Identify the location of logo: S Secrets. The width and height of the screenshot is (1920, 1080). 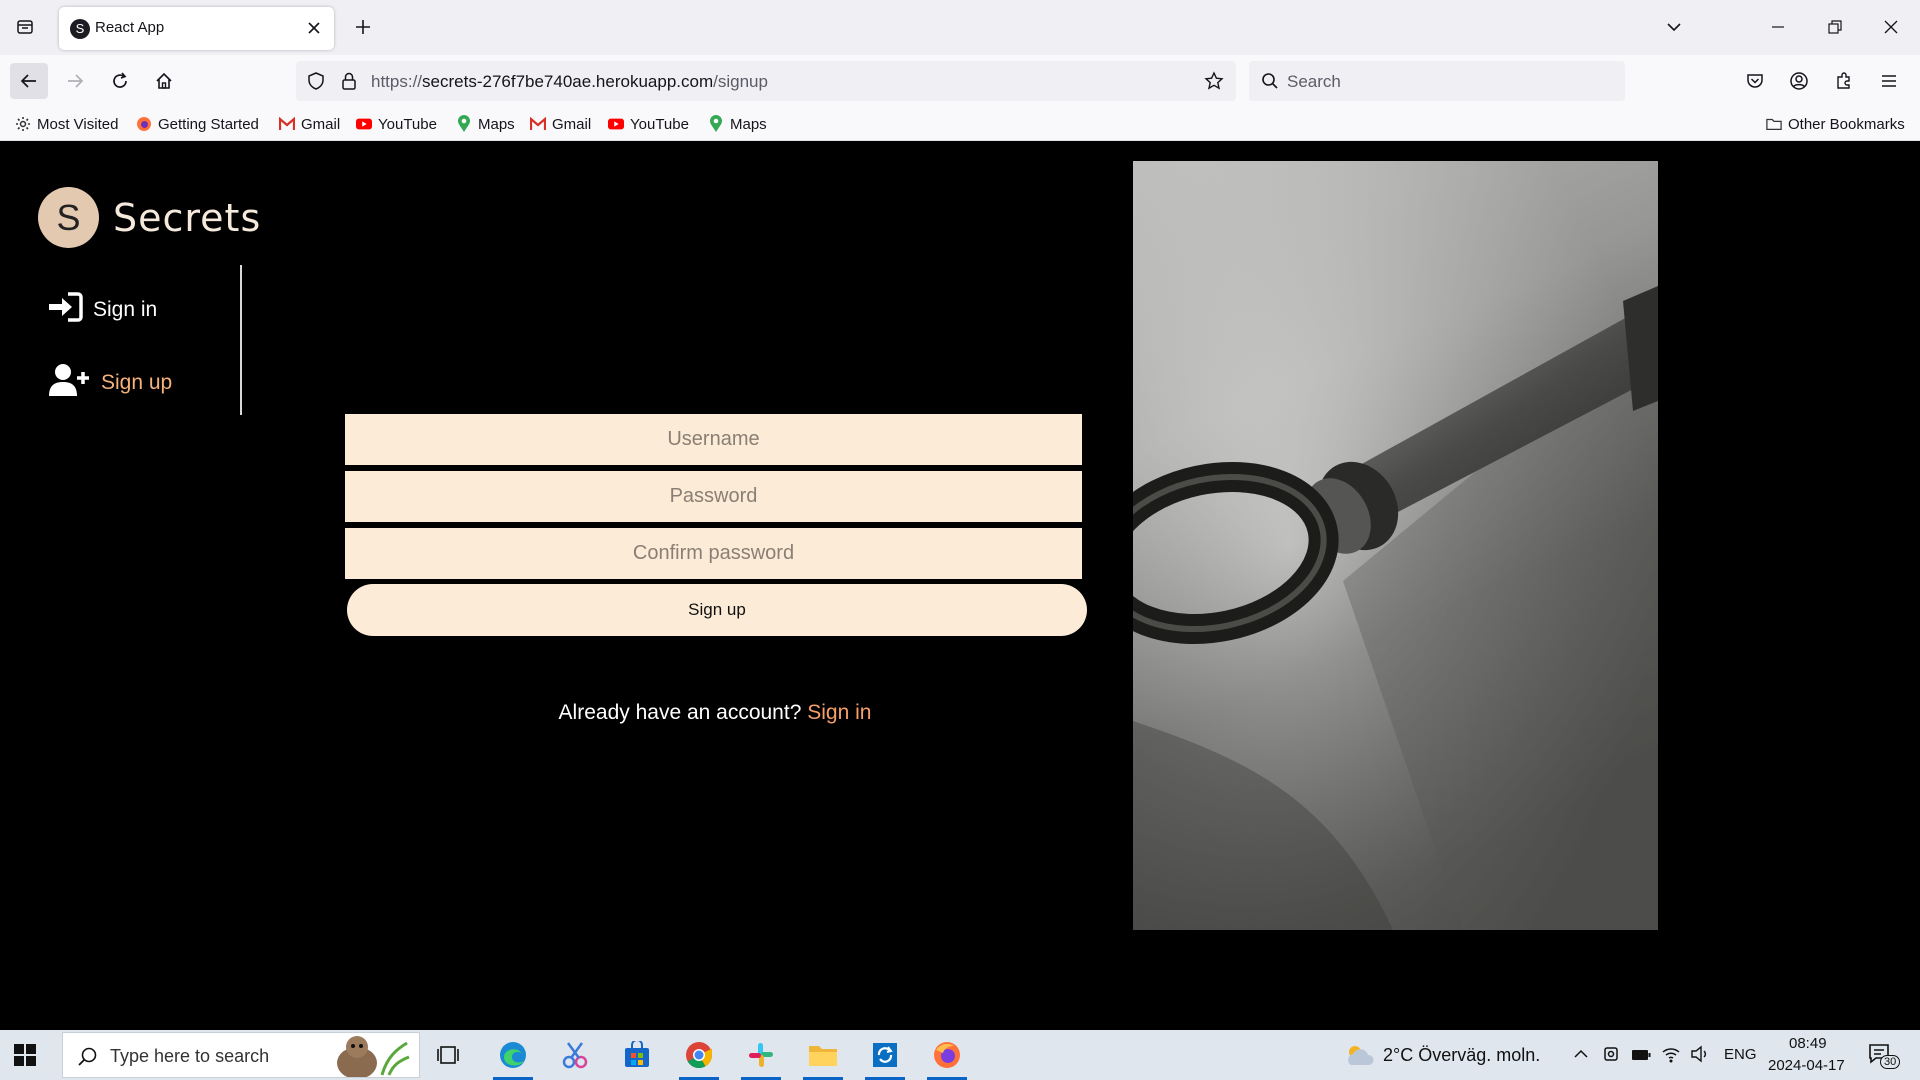
(149, 217).